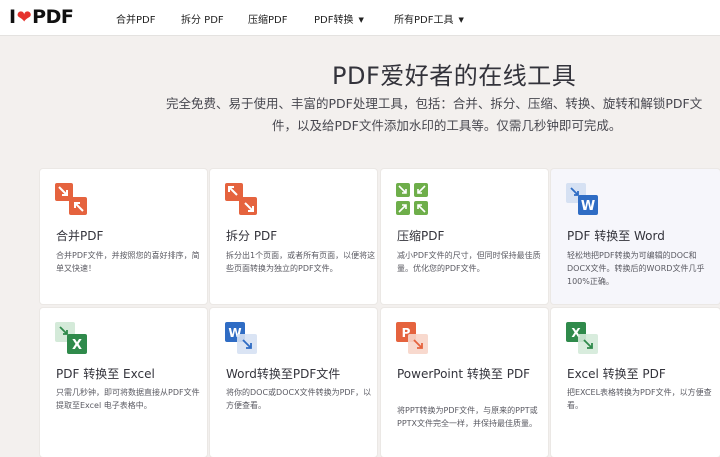  What do you see at coordinates (202, 18) in the screenshot?
I see `nav-split-pdf: 拆分 PDF` at bounding box center [202, 18].